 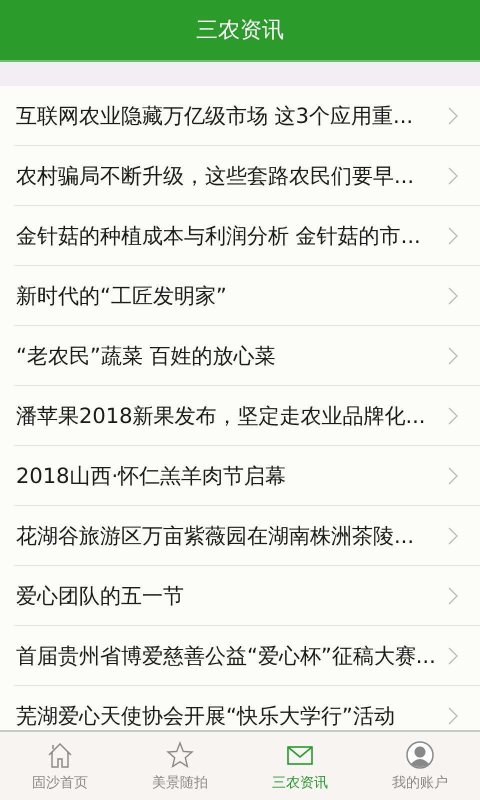 I want to click on news-item: 爱心团队的五一节, so click(x=247, y=596).